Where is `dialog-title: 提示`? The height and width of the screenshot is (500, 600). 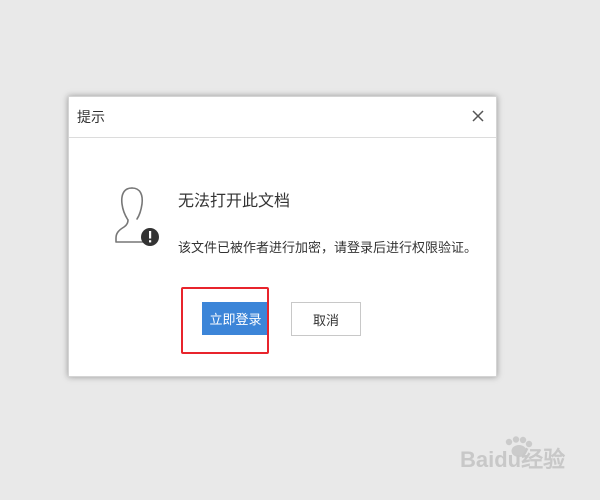
dialog-title: 提示 is located at coordinates (91, 118).